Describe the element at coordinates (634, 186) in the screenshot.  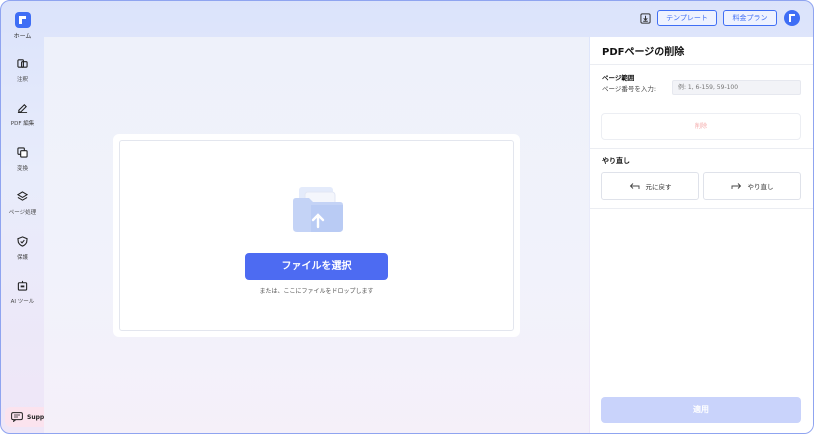
I see `undo-icon` at that location.